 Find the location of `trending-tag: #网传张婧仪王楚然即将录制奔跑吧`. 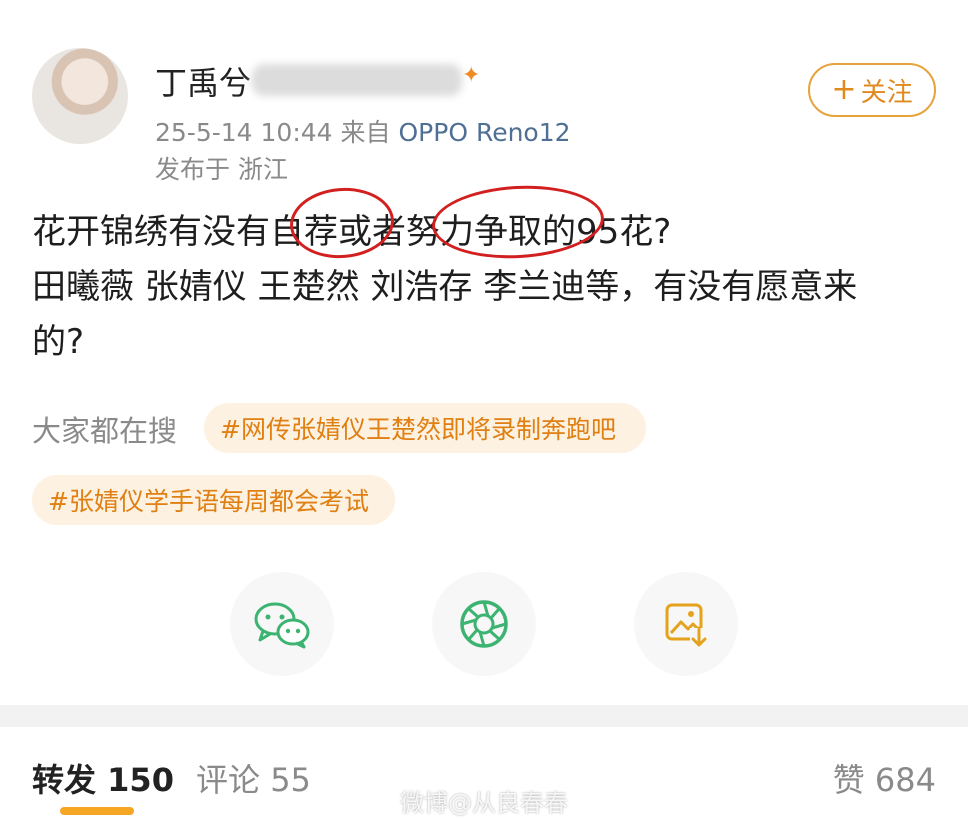

trending-tag: #网传张婧仪王楚然即将录制奔跑吧 is located at coordinates (425, 428).